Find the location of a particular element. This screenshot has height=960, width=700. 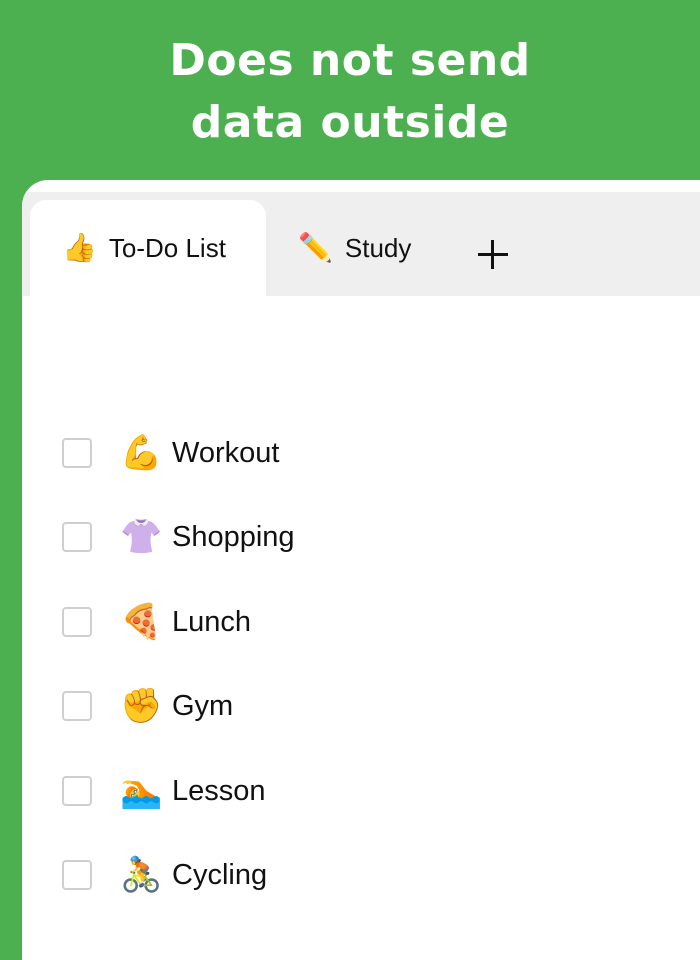

add-tab-button is located at coordinates (494, 254).